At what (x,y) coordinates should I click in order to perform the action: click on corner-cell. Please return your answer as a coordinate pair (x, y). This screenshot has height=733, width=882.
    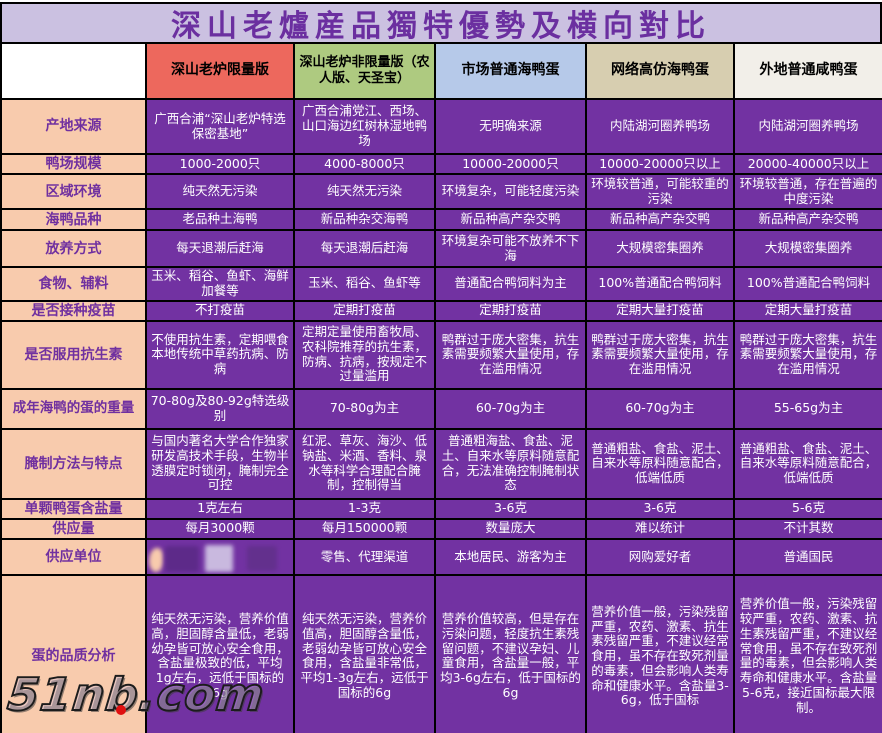
    Looking at the image, I should click on (73, 71).